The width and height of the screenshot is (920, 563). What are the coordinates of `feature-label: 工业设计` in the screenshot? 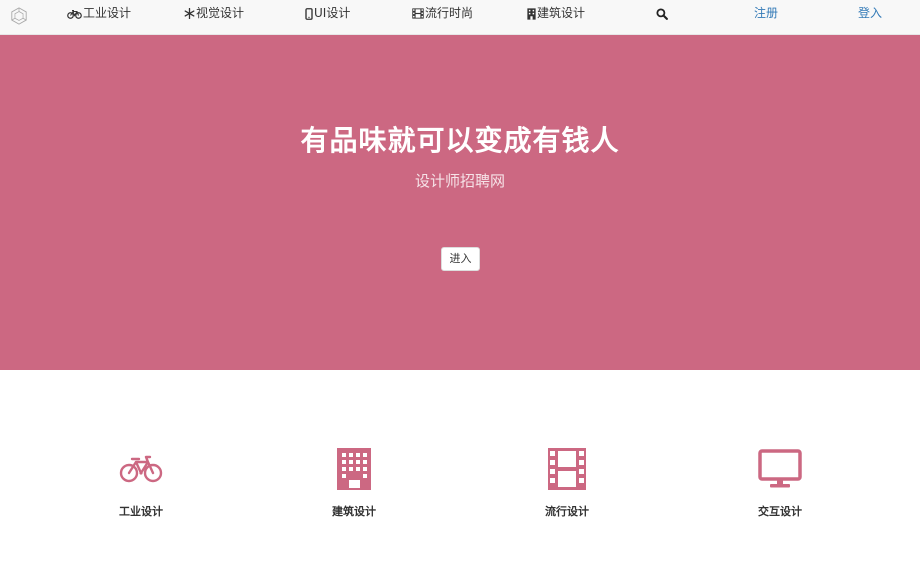 It's located at (141, 511).